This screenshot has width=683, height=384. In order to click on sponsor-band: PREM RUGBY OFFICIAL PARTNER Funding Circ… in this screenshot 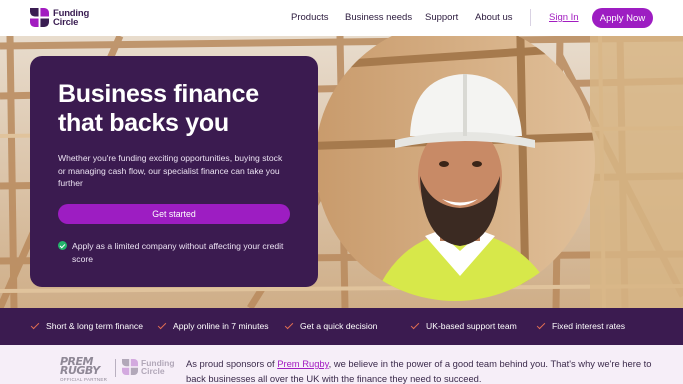, I will do `click(341, 364)`.